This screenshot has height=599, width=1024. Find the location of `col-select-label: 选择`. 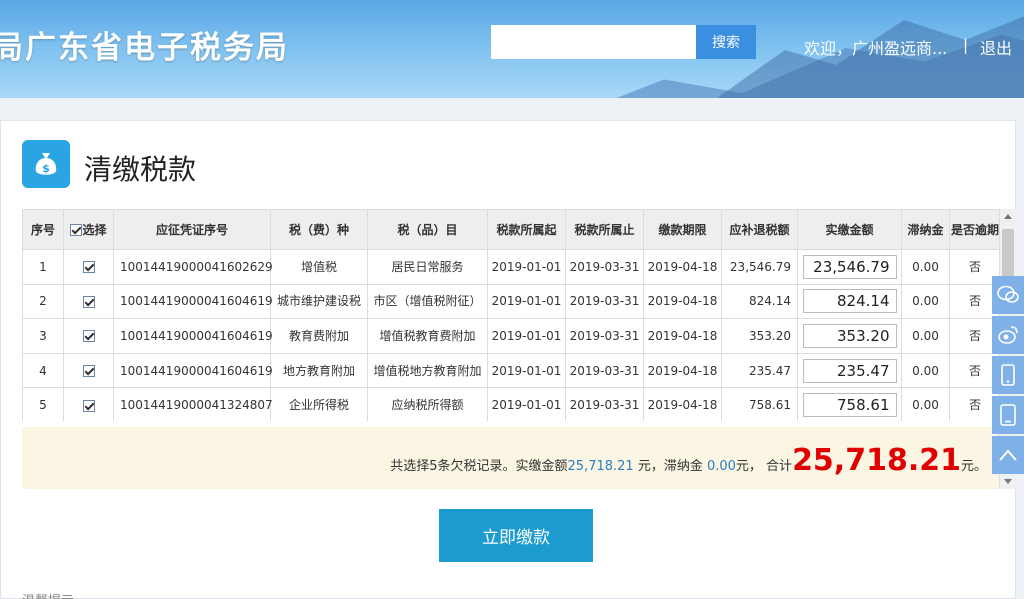

col-select-label: 选择 is located at coordinates (94, 229).